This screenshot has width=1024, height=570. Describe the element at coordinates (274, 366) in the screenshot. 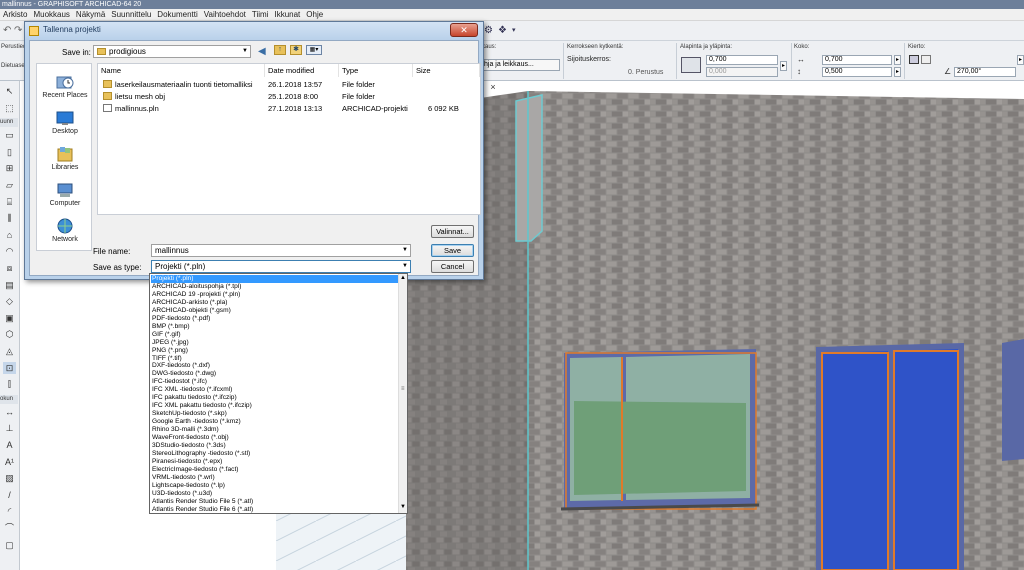

I see `file-type-option: DXF-tiedosto (*.dxf)` at that location.